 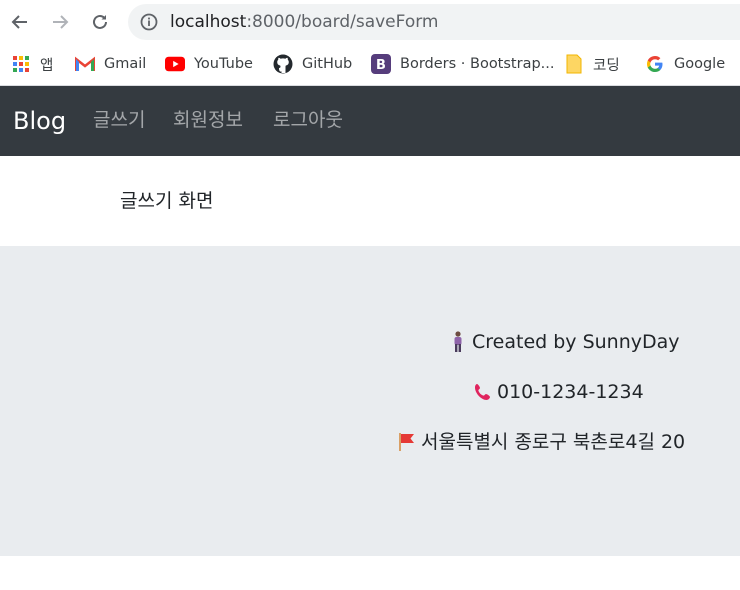 I want to click on bookmark-label: 앱, so click(x=47, y=65).